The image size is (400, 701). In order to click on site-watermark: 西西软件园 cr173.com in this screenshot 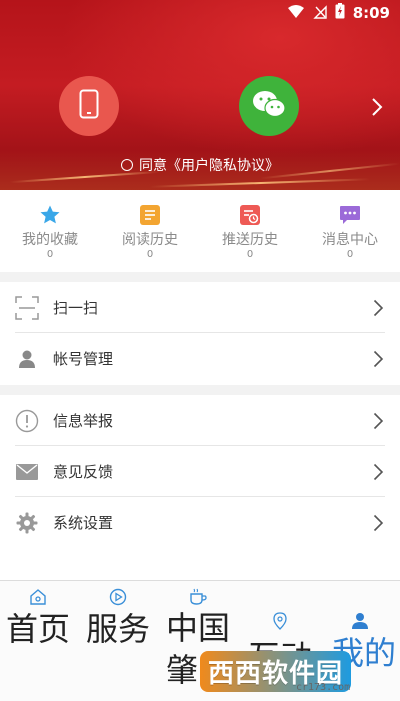, I will do `click(295, 671)`.